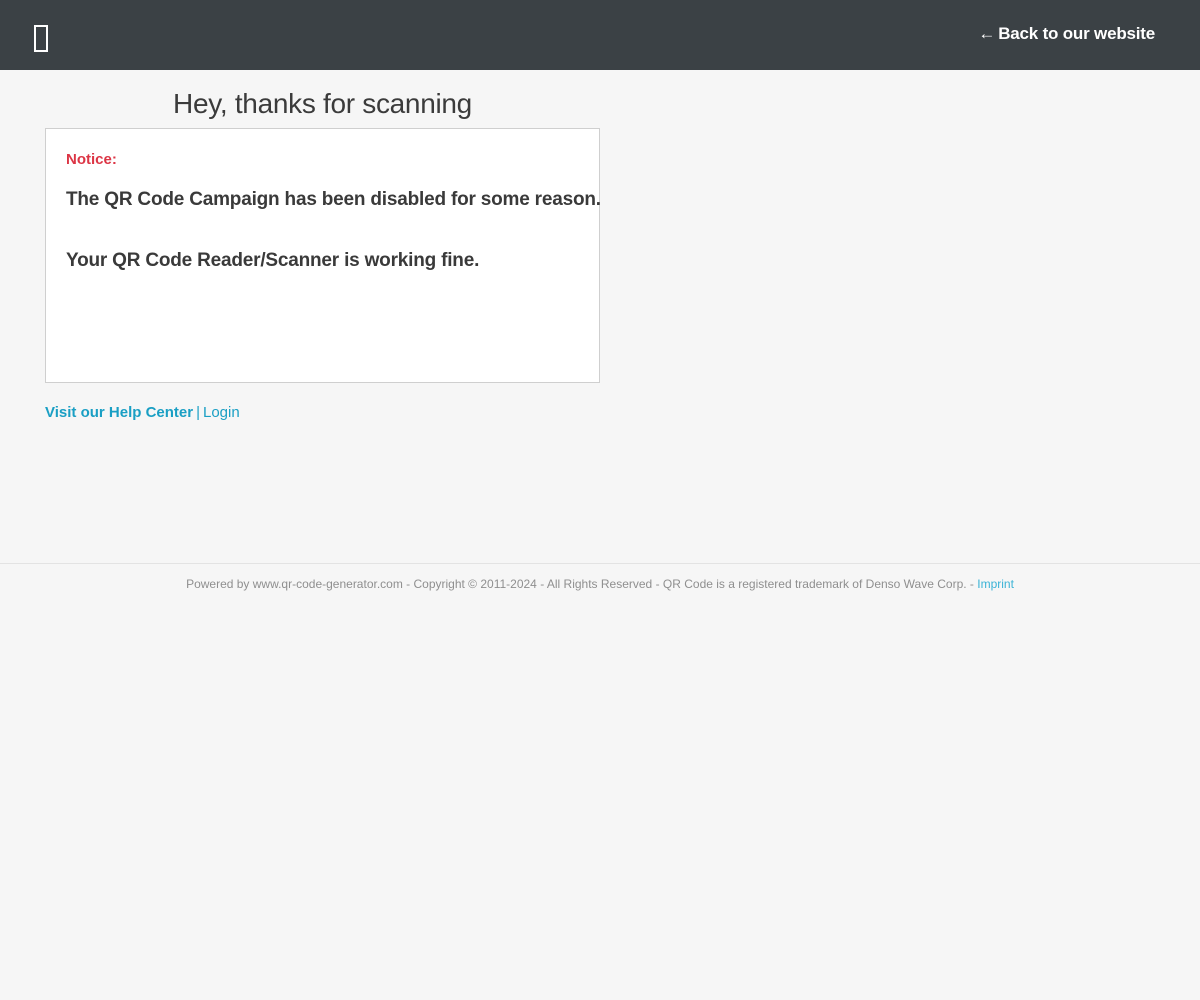  I want to click on top-header-bar: ← Back to our website, so click(600, 35).